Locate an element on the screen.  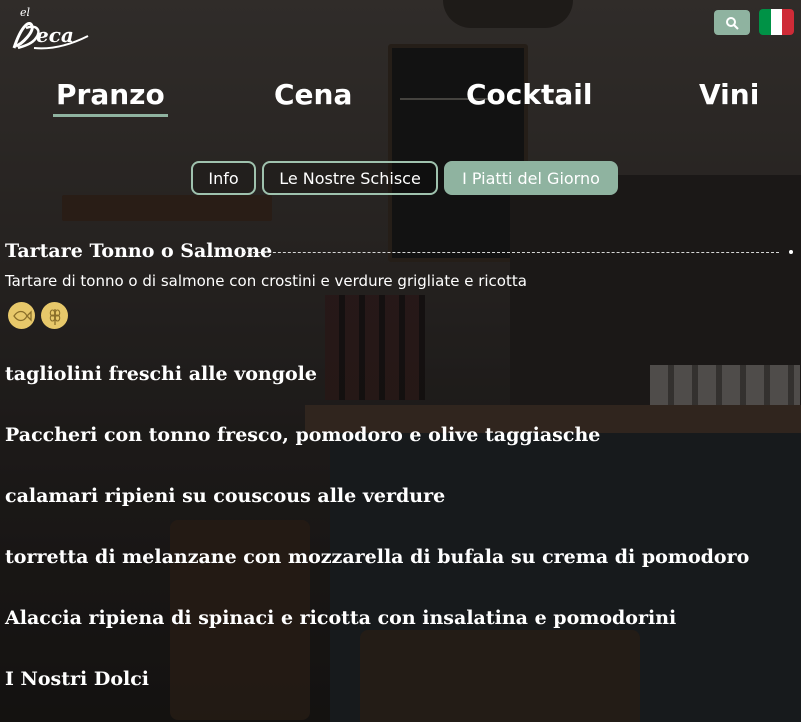
tab-le-nostre-schisce: Le Nostre Schisce is located at coordinates (350, 178).